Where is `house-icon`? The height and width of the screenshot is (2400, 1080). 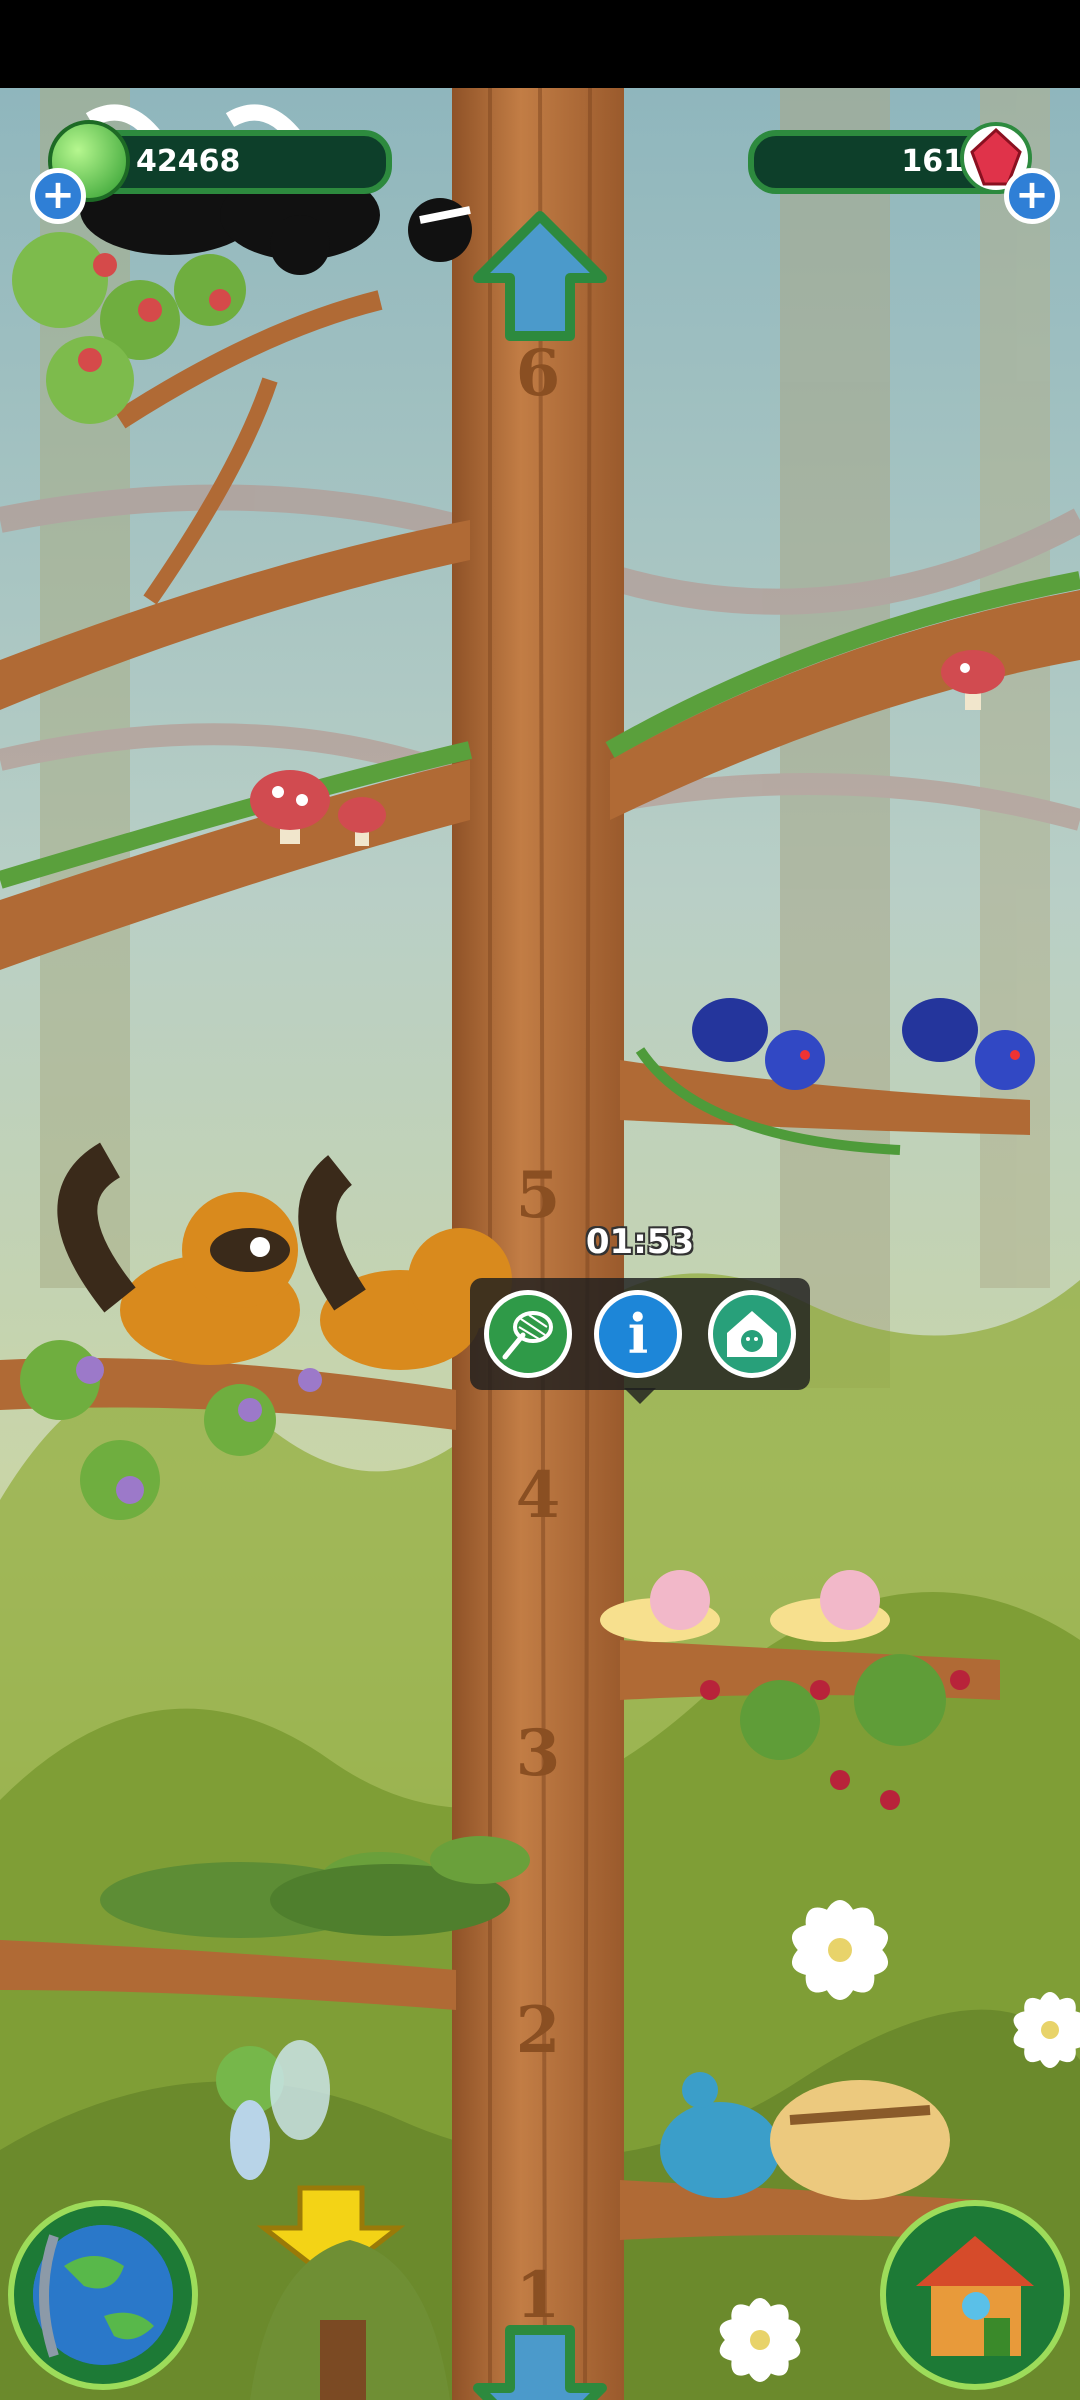 house-icon is located at coordinates (975, 2296).